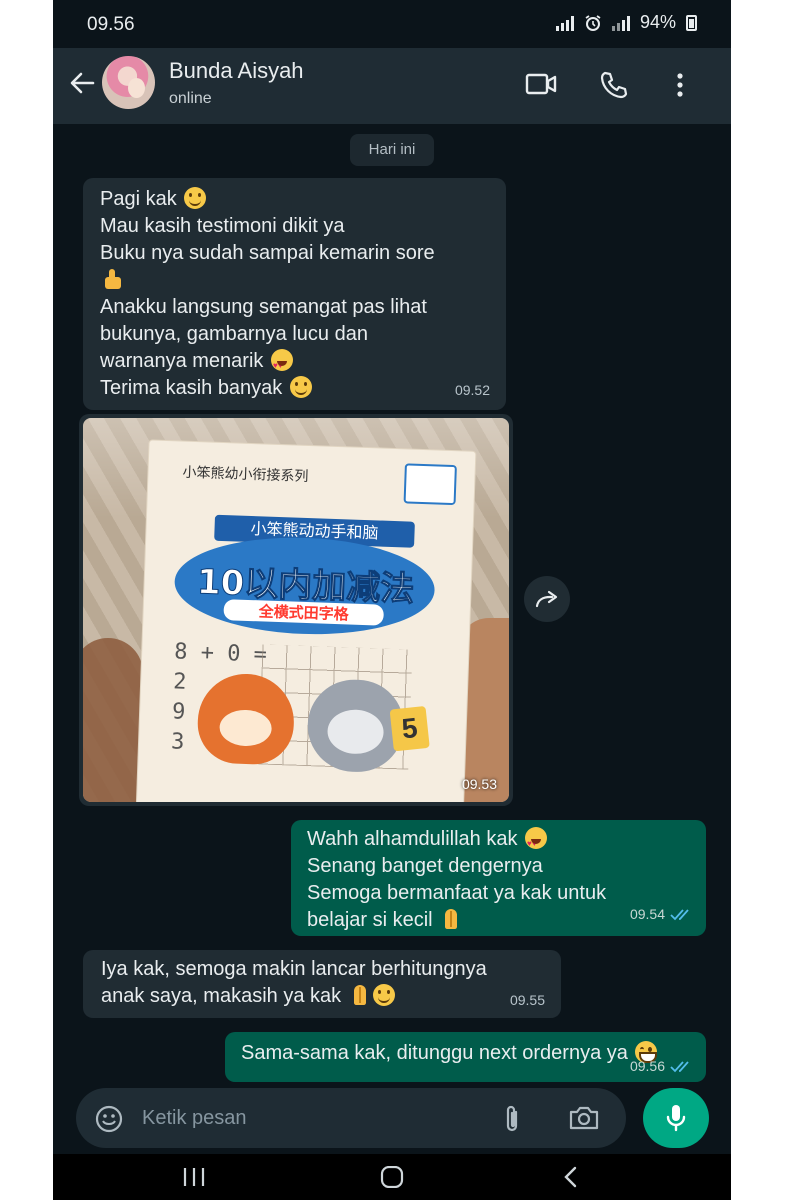 The image size is (800, 1200). I want to click on camera-icon, so click(584, 1118).